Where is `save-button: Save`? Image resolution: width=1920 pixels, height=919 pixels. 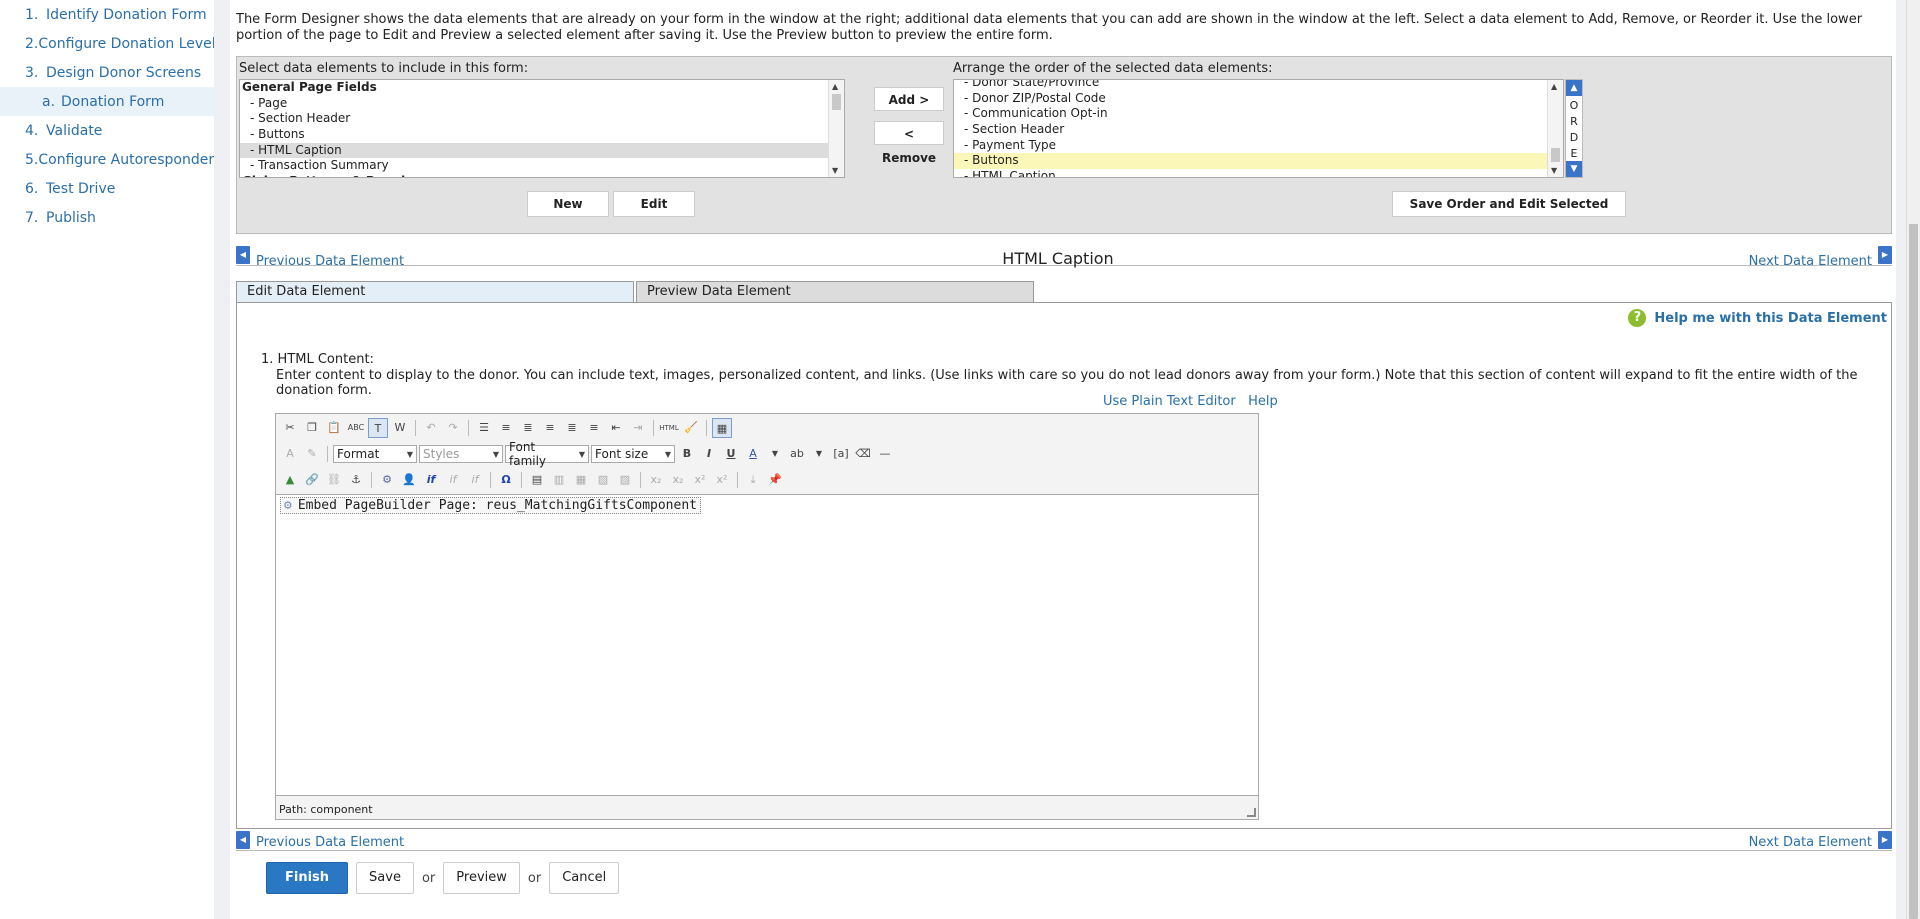
save-button: Save is located at coordinates (385, 878).